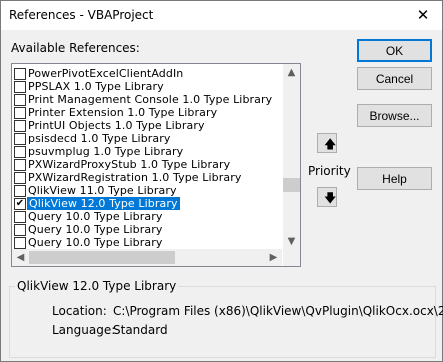 The width and height of the screenshot is (443, 362). What do you see at coordinates (79, 311) in the screenshot?
I see `location-label: Location:` at bounding box center [79, 311].